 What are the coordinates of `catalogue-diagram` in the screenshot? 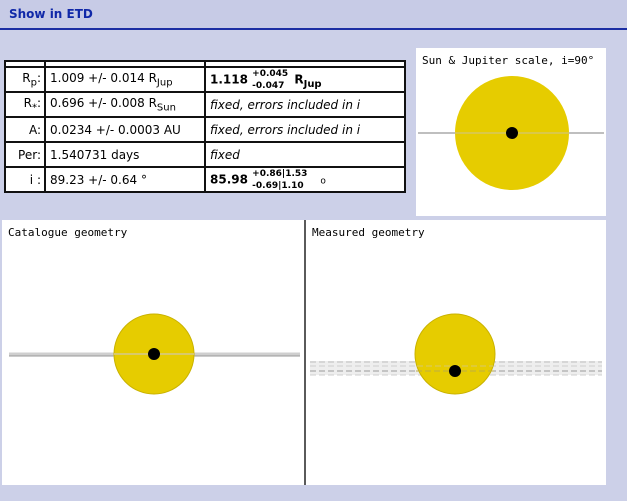 It's located at (154, 354).